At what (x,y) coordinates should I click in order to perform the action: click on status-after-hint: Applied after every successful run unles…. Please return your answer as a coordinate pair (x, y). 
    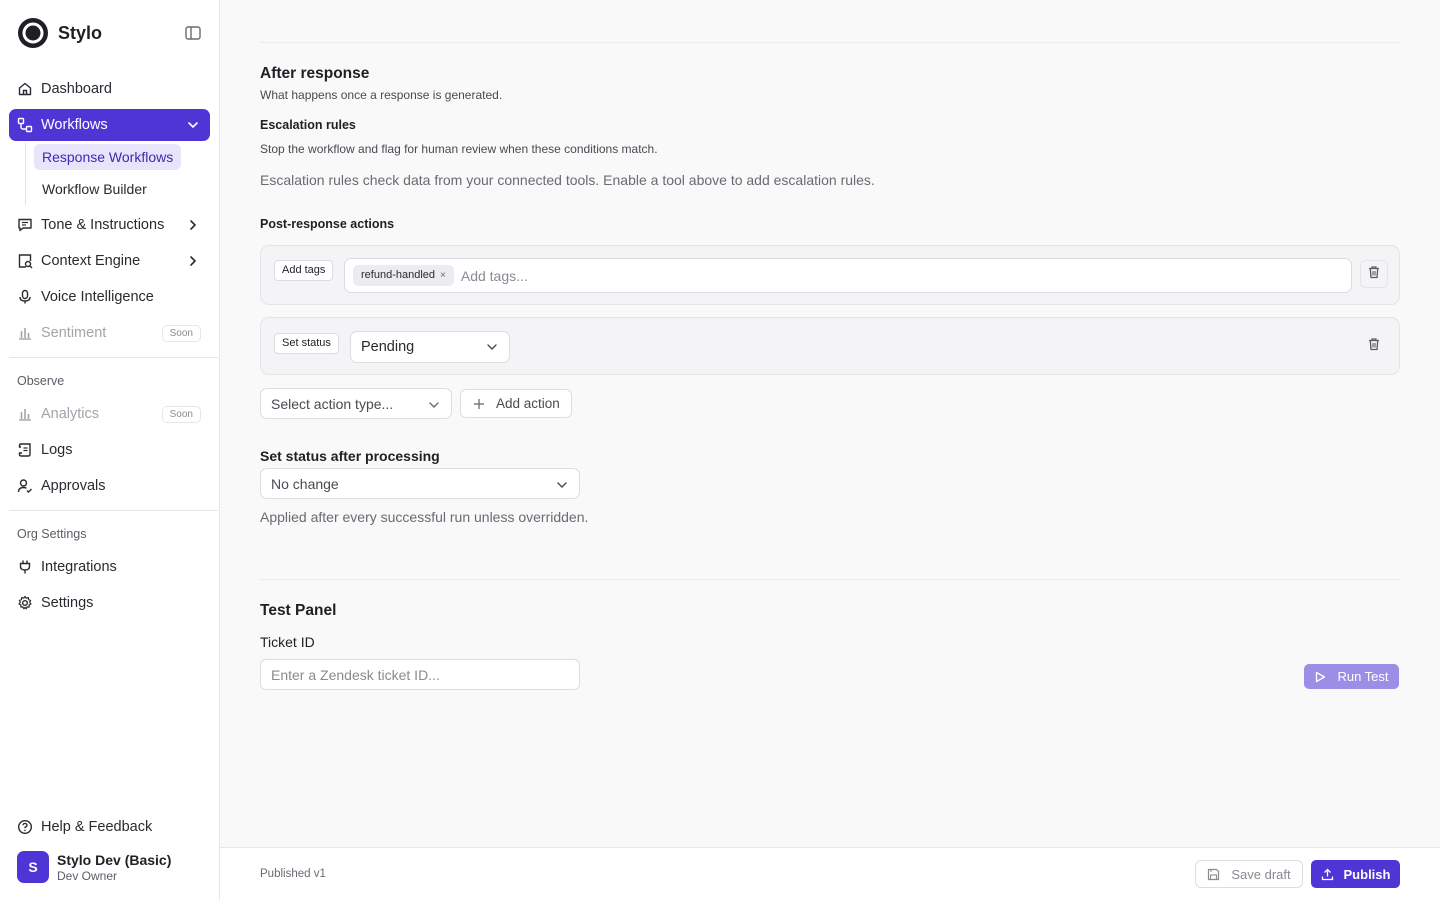
    Looking at the image, I should click on (424, 517).